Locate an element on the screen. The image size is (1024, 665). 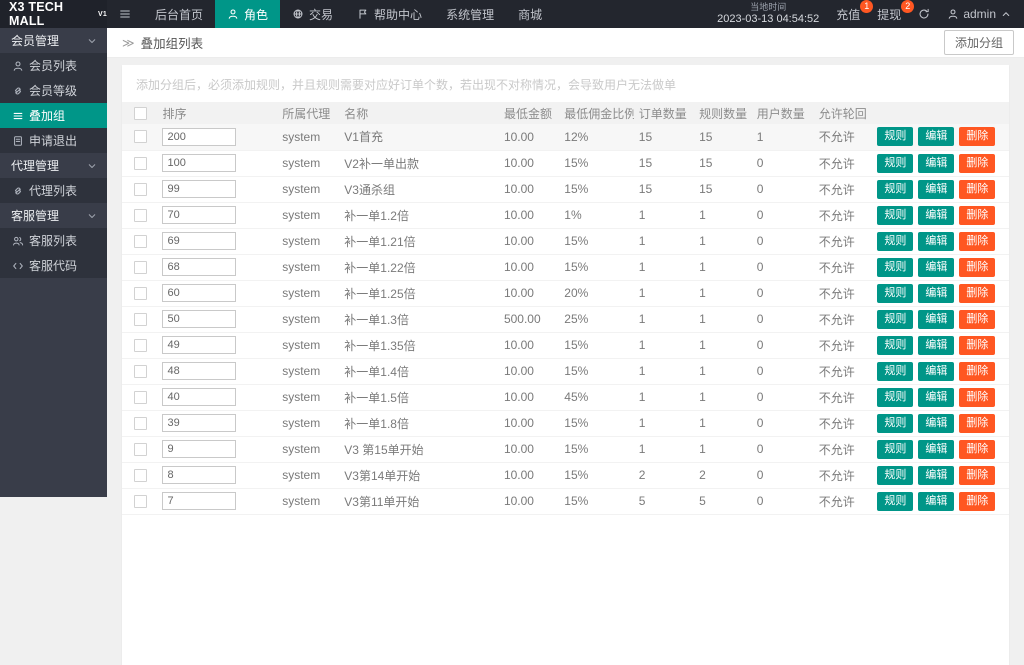
nav-item-mall: 商城 is located at coordinates (530, 14).